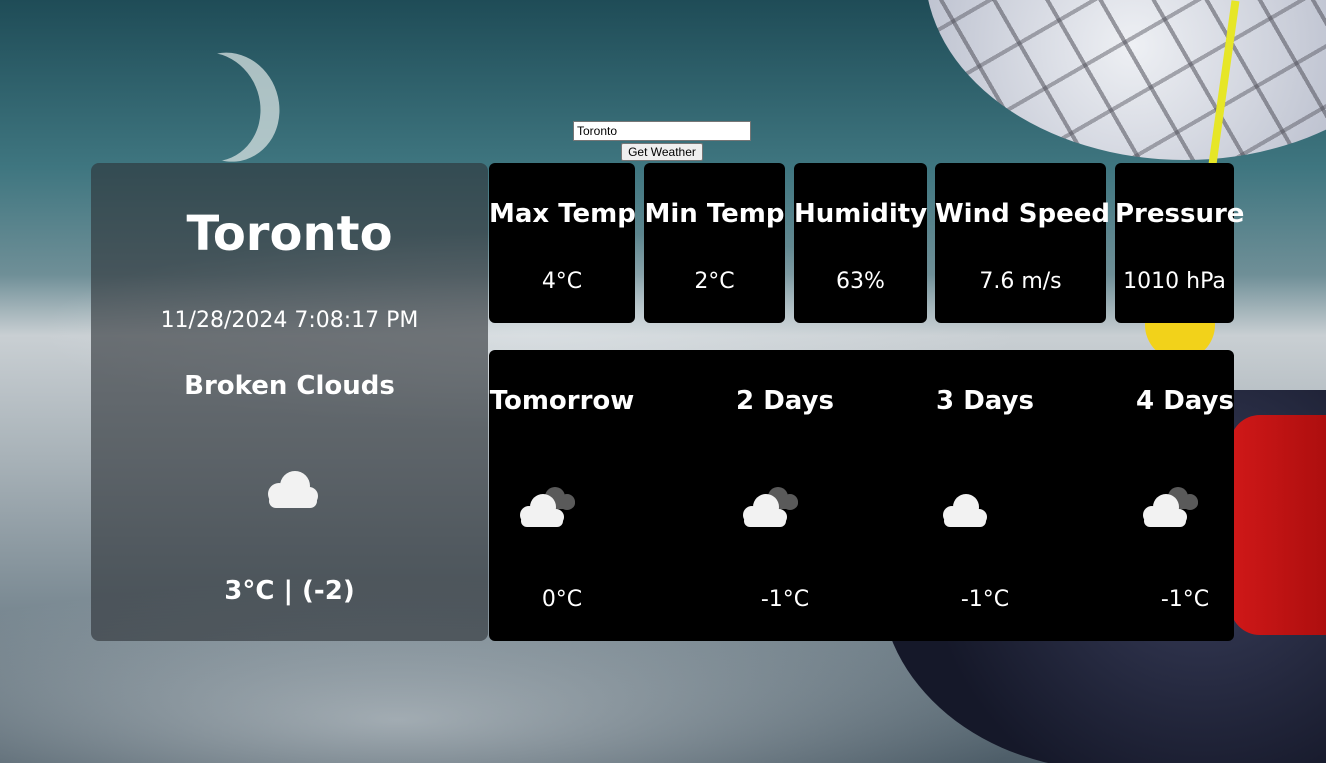  What do you see at coordinates (1020, 281) in the screenshot?
I see `stat-value: 7.6 m/s` at bounding box center [1020, 281].